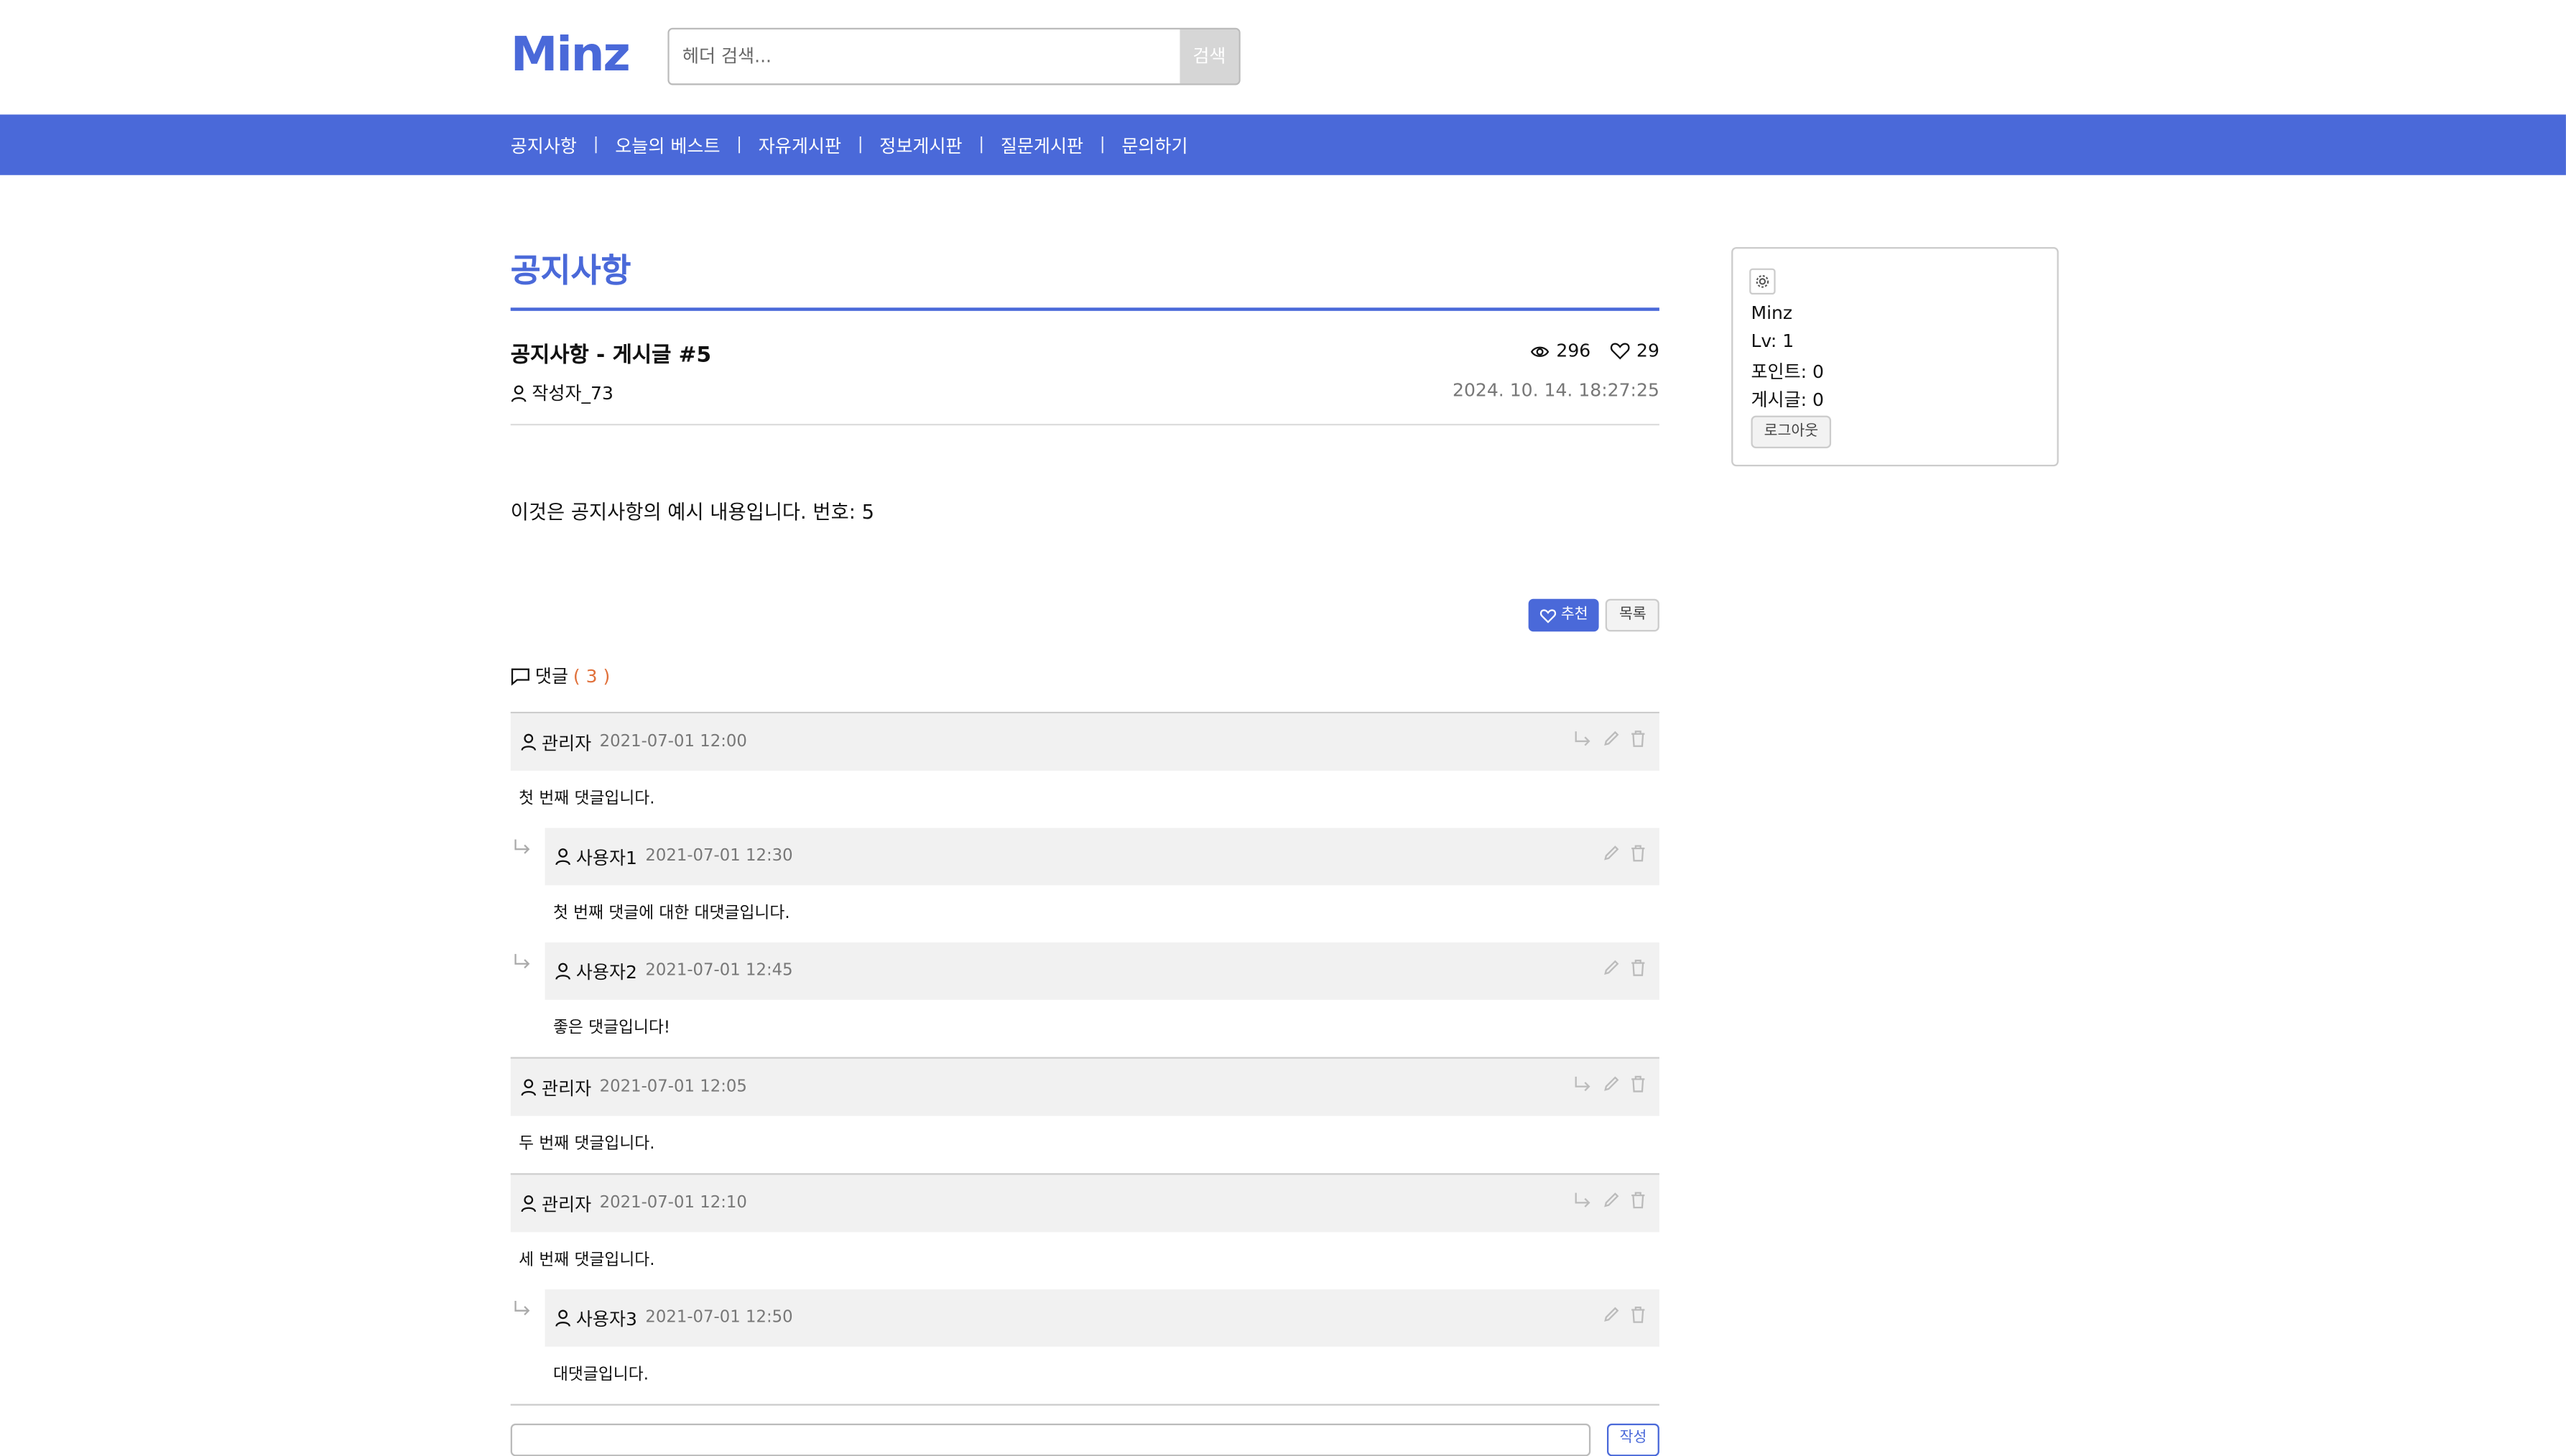 This screenshot has width=2566, height=1456. I want to click on nav-item-info: 정보게시판, so click(920, 144).